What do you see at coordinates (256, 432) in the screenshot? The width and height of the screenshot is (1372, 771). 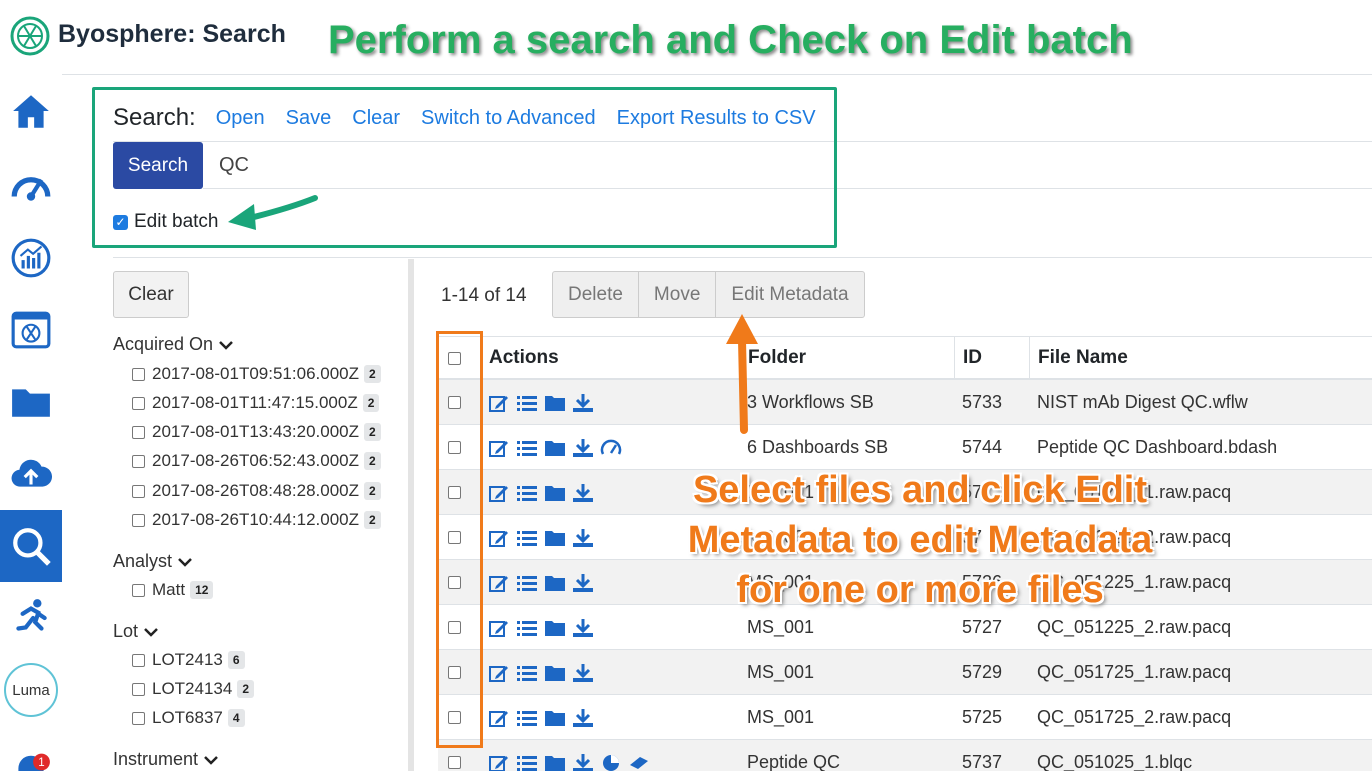 I see `facet-item: 2017-08-01T13:43:20.000Z 2` at bounding box center [256, 432].